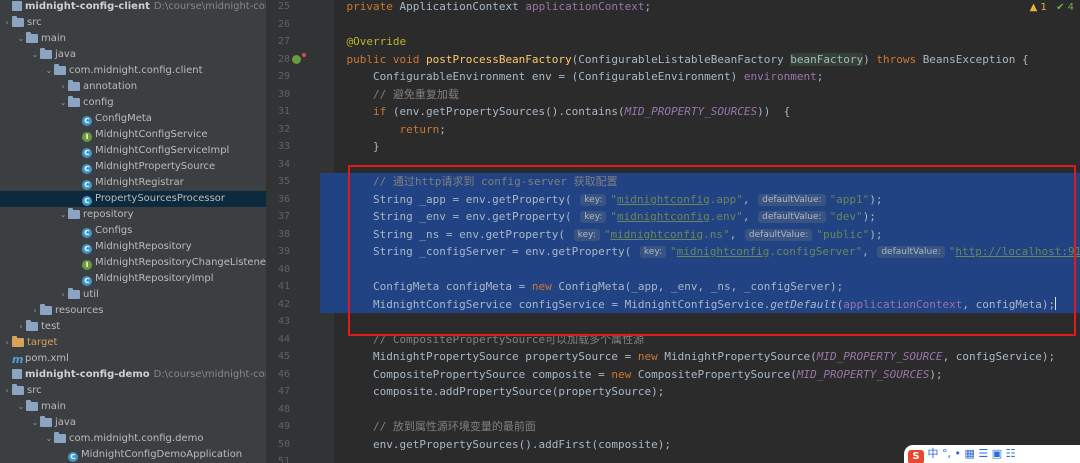 Image resolution: width=1080 pixels, height=463 pixels. What do you see at coordinates (700, 147) in the screenshot?
I see `code-line: }` at bounding box center [700, 147].